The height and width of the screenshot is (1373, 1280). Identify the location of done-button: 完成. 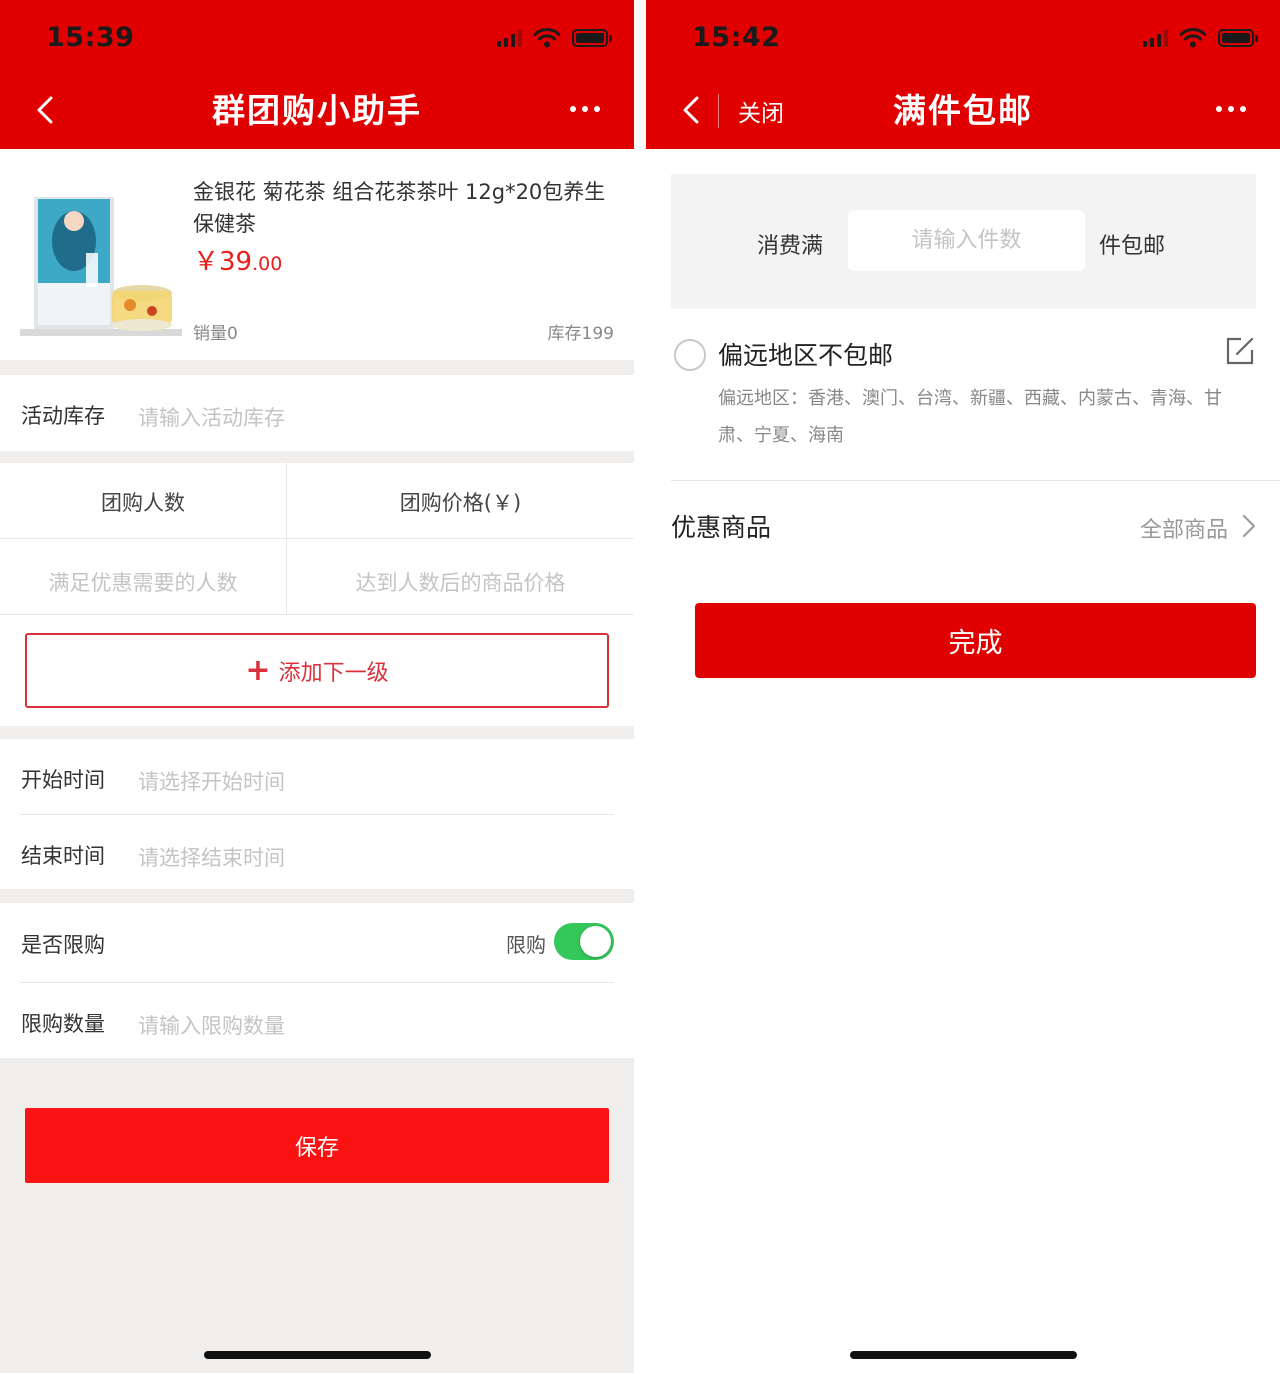
(975, 640).